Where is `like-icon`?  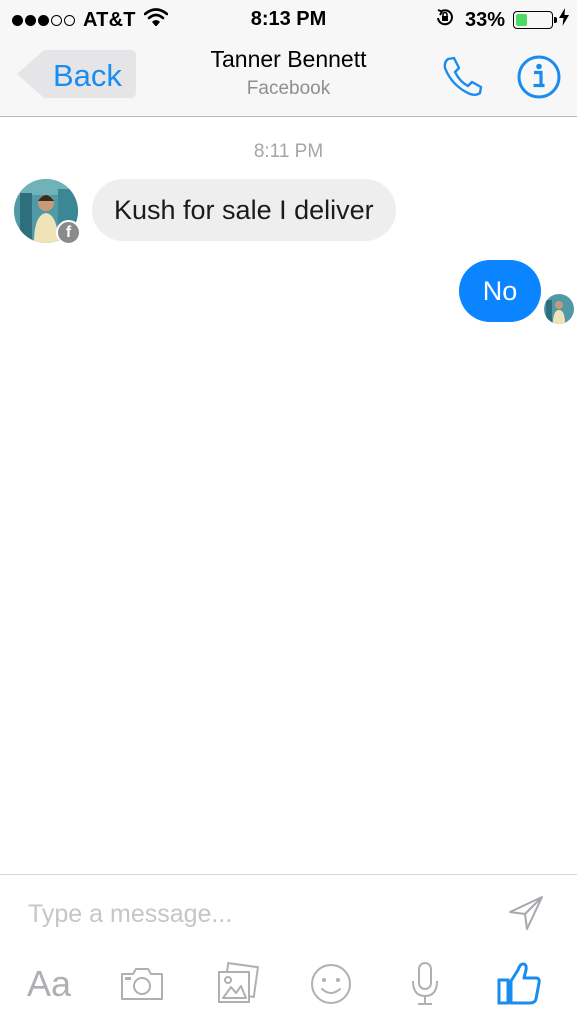 like-icon is located at coordinates (519, 984).